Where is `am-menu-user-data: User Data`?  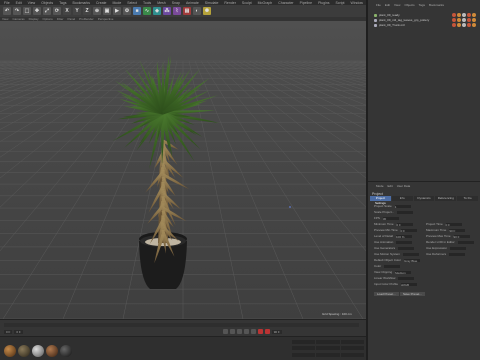
am-menu-user-data: User Data is located at coordinates (404, 186).